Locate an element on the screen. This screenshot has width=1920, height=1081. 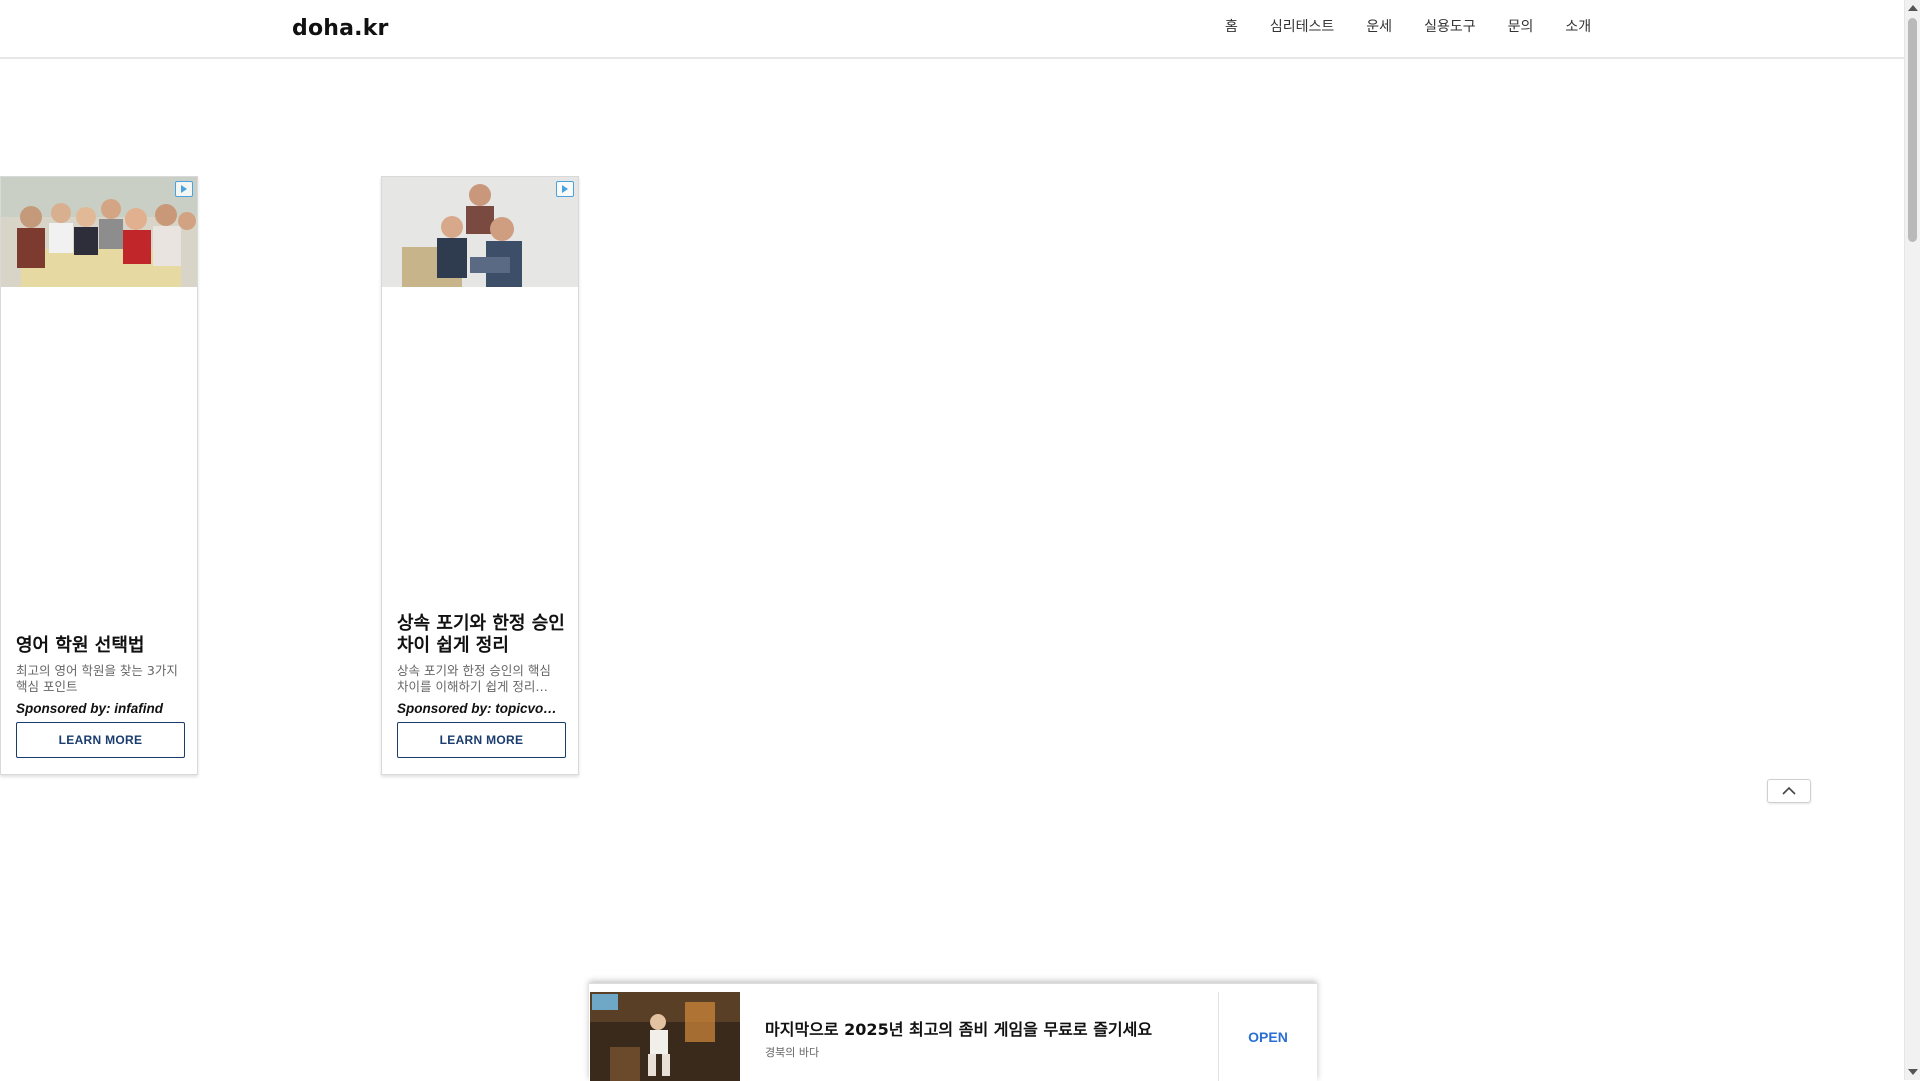
ad-title: 영어 학원 선택법 is located at coordinates (100, 646).